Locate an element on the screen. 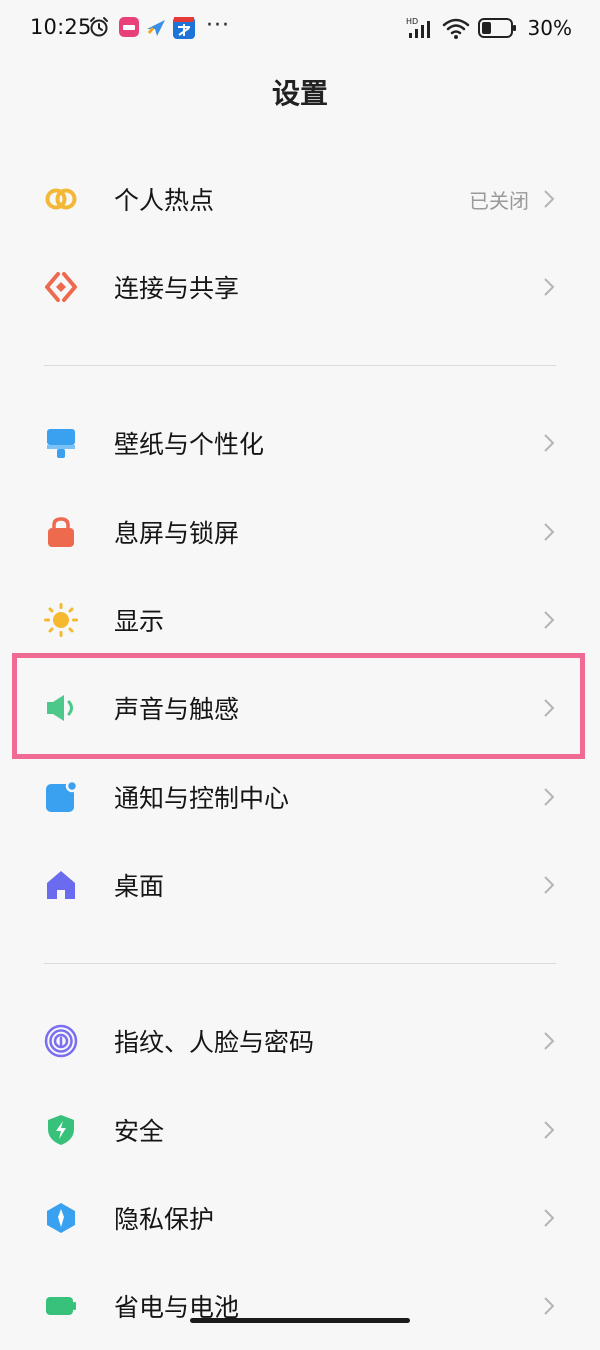  hotspot-status: 已关闭 is located at coordinates (499, 201).